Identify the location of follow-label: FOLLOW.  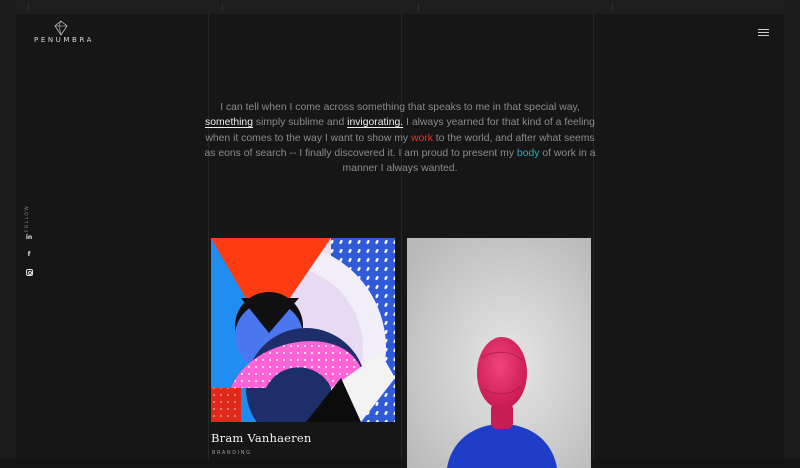
(28, 218).